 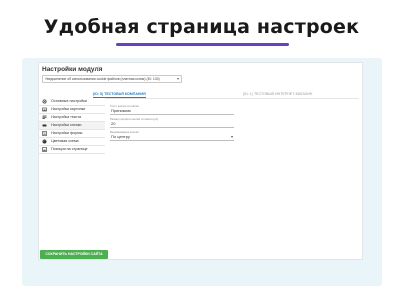 I want to click on sidebar-item-main-settings: Основные настройки, so click(x=72, y=102).